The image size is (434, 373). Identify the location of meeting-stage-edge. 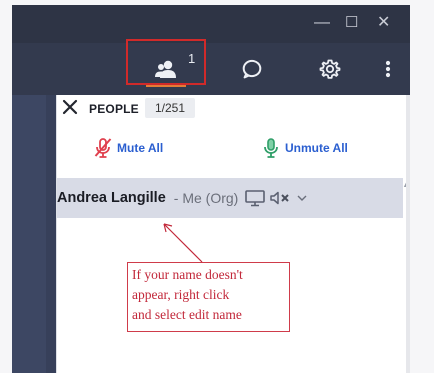
(34, 234).